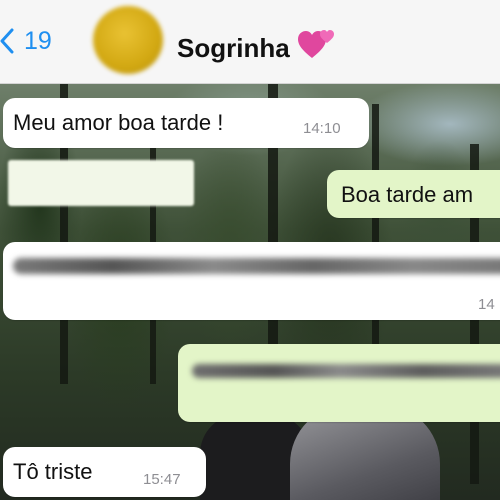  I want to click on outgoing-message: Boa tarde am, so click(413, 194).